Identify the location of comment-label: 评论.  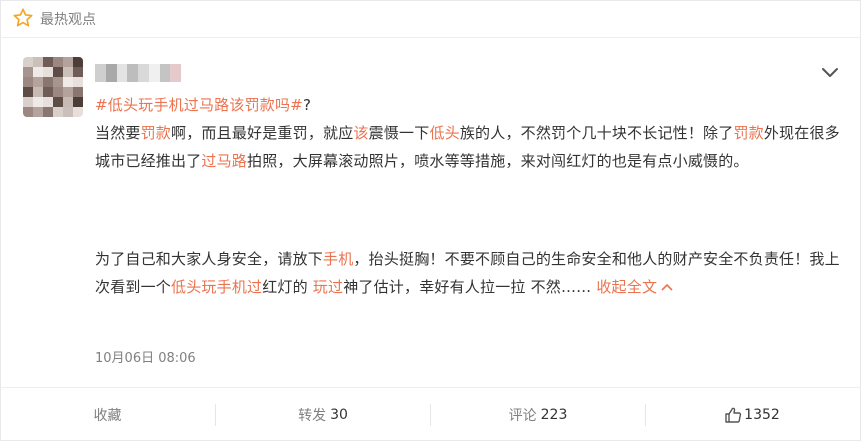
(522, 415).